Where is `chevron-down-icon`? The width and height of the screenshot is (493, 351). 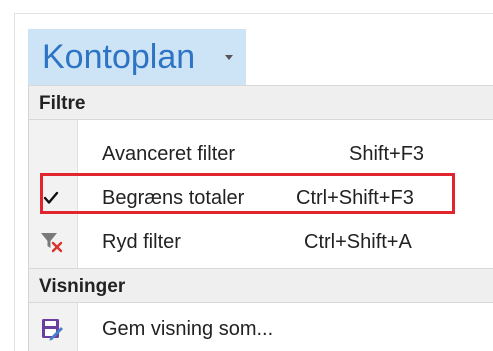
chevron-down-icon is located at coordinates (229, 57).